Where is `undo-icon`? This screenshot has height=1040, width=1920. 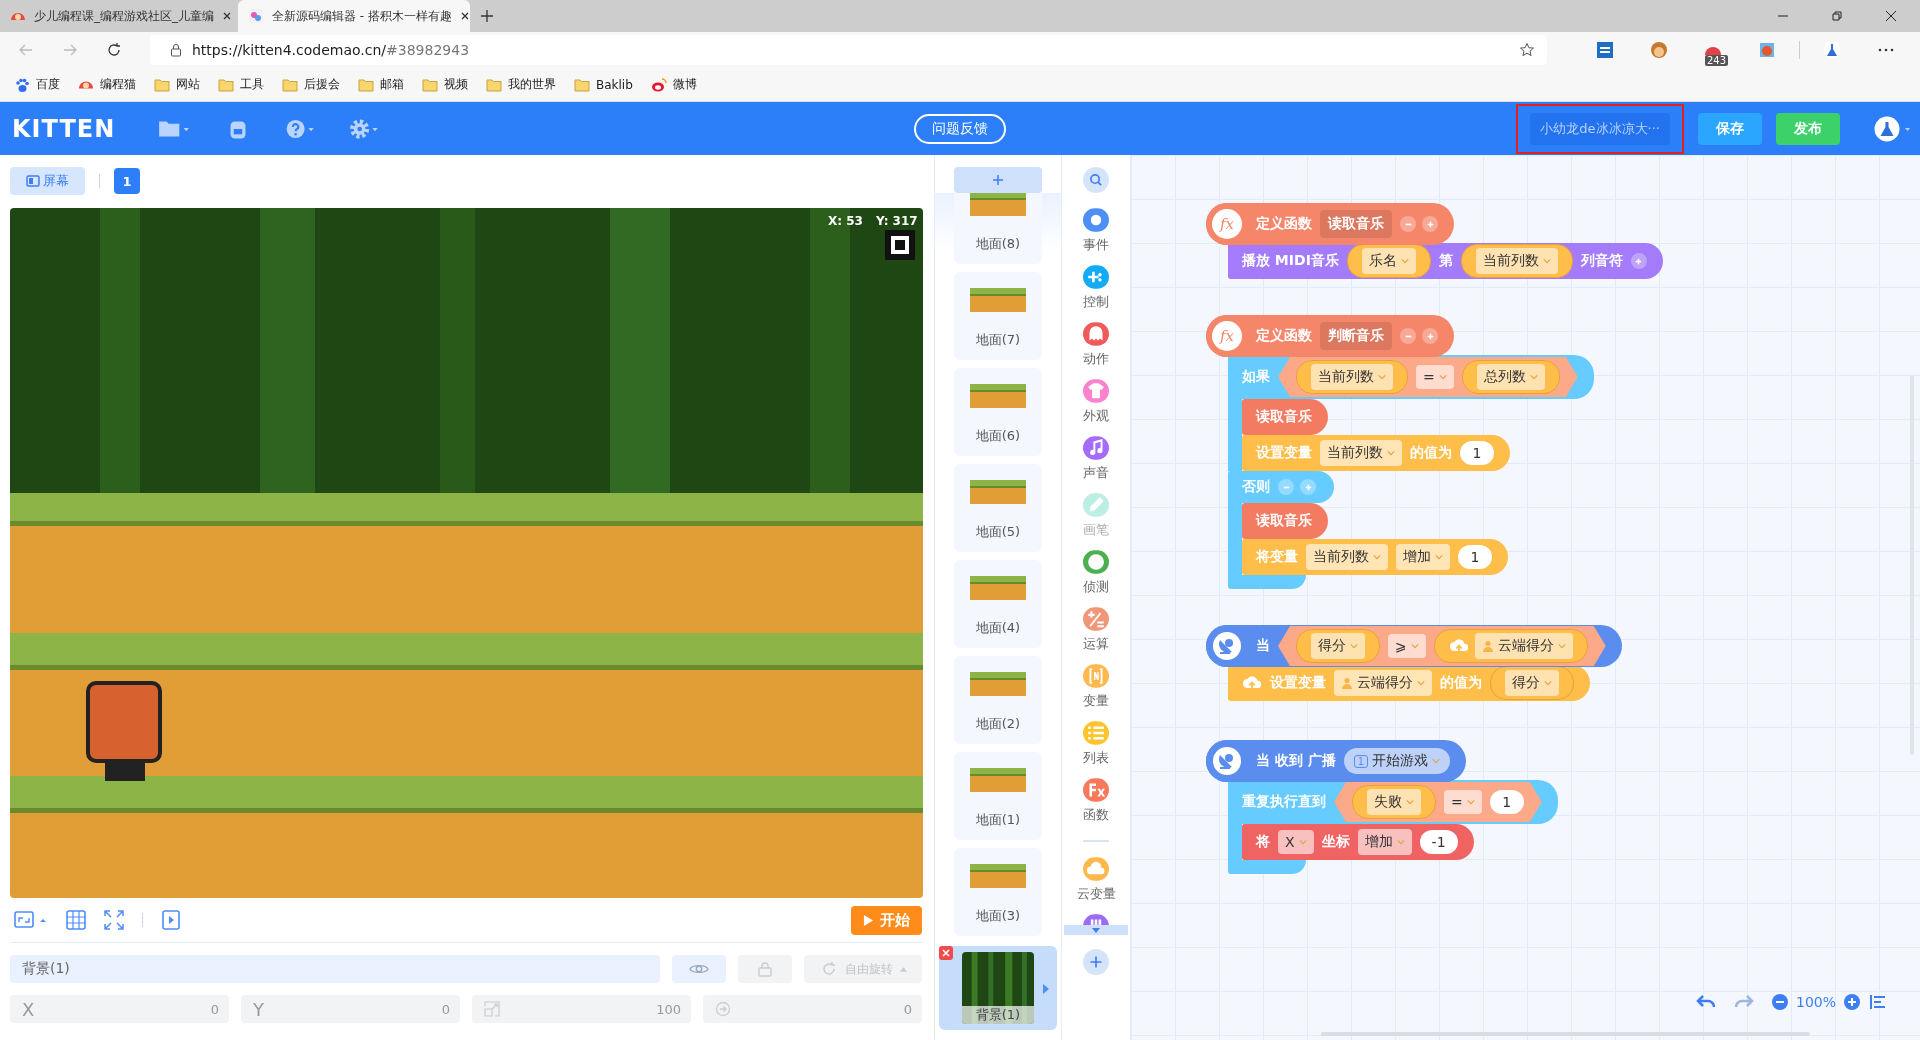
undo-icon is located at coordinates (1705, 1002).